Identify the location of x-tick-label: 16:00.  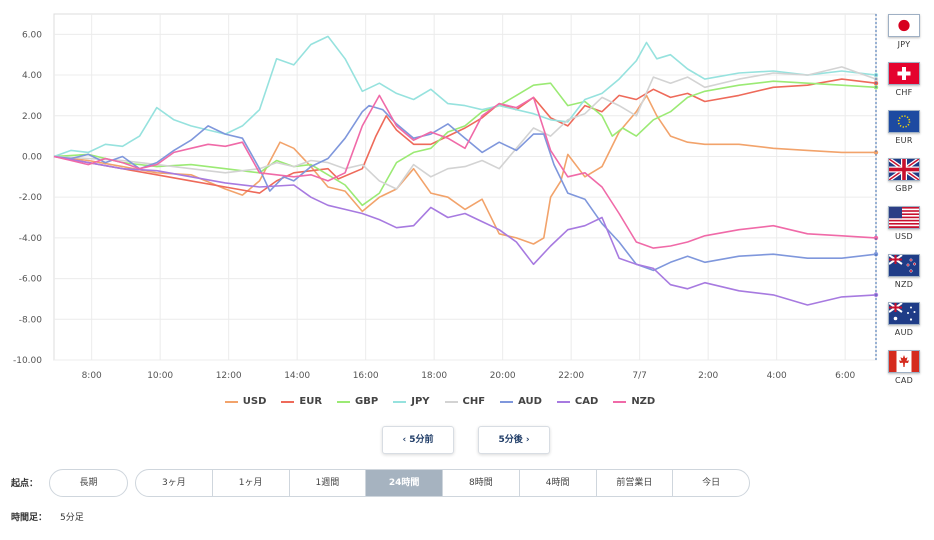
(366, 376).